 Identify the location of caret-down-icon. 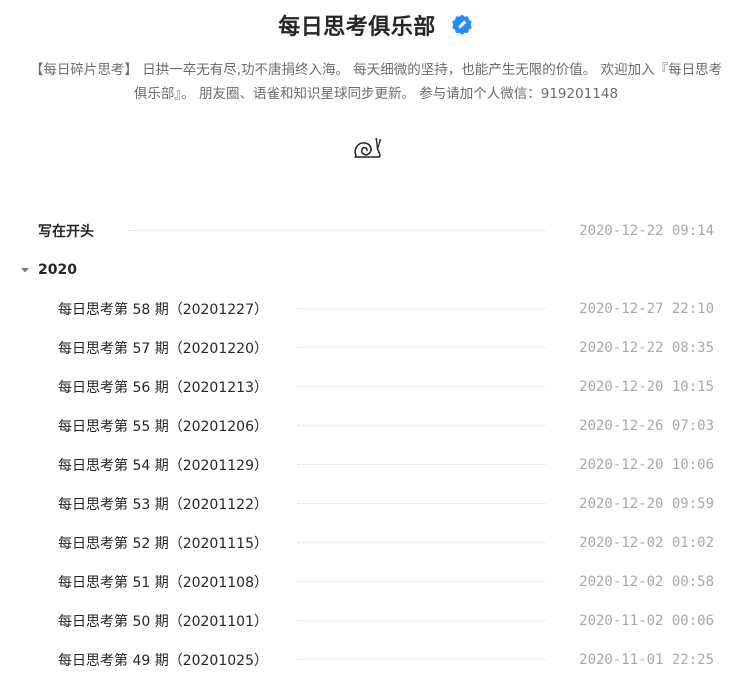
(25, 270).